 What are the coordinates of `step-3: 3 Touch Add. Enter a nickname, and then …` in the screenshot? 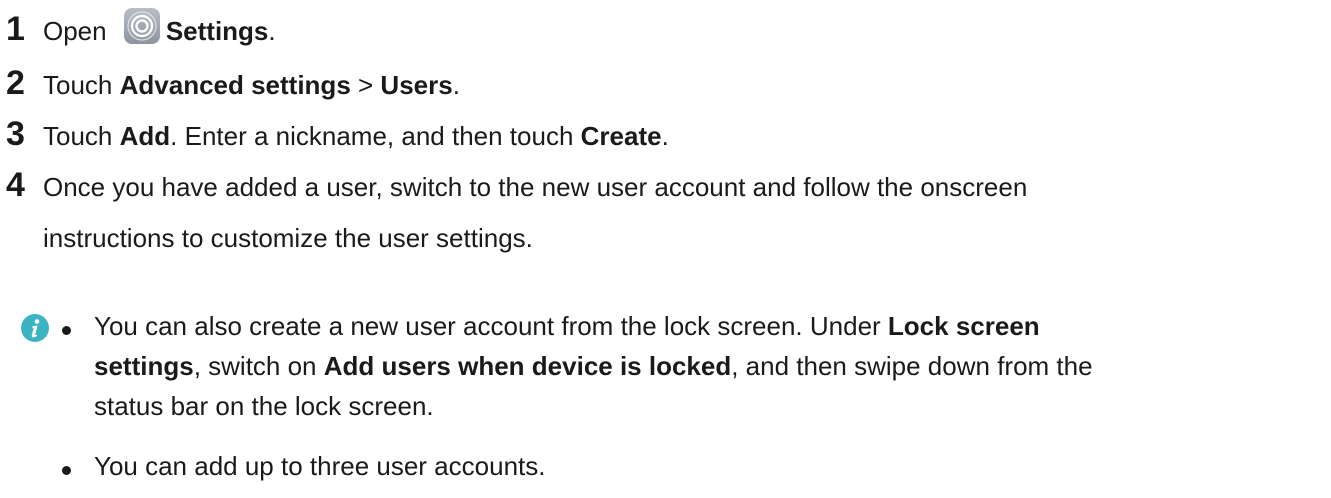 It's located at (334, 136).